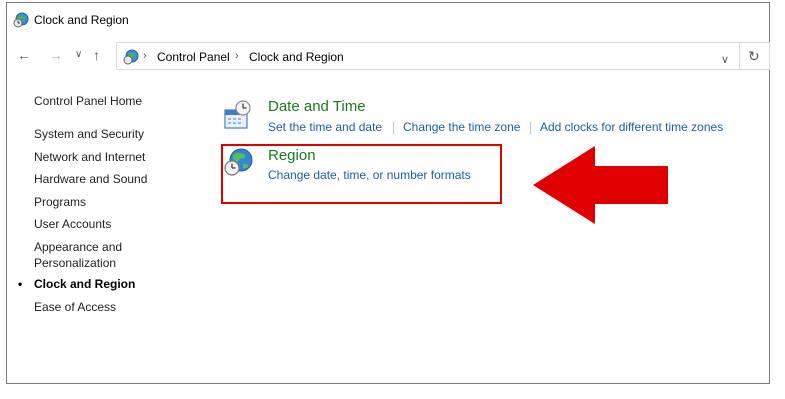  What do you see at coordinates (21, 20) in the screenshot?
I see `clock-region-app-icon` at bounding box center [21, 20].